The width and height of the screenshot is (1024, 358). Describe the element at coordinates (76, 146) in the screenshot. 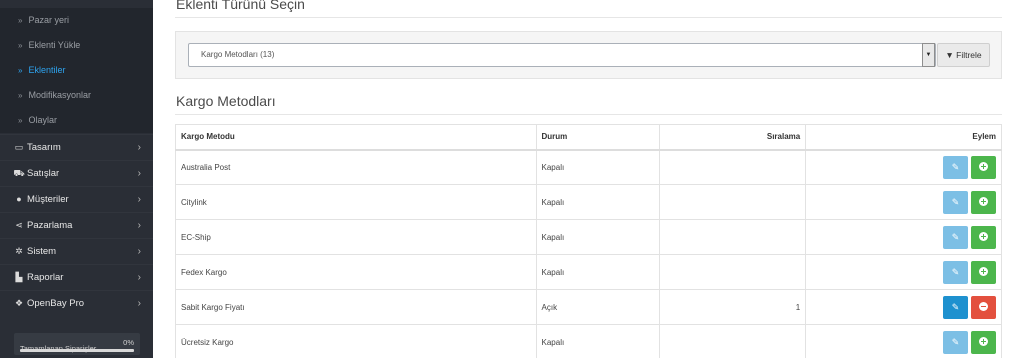

I see `sidebar-item-tasarim: ▭ Tasarım ›` at that location.